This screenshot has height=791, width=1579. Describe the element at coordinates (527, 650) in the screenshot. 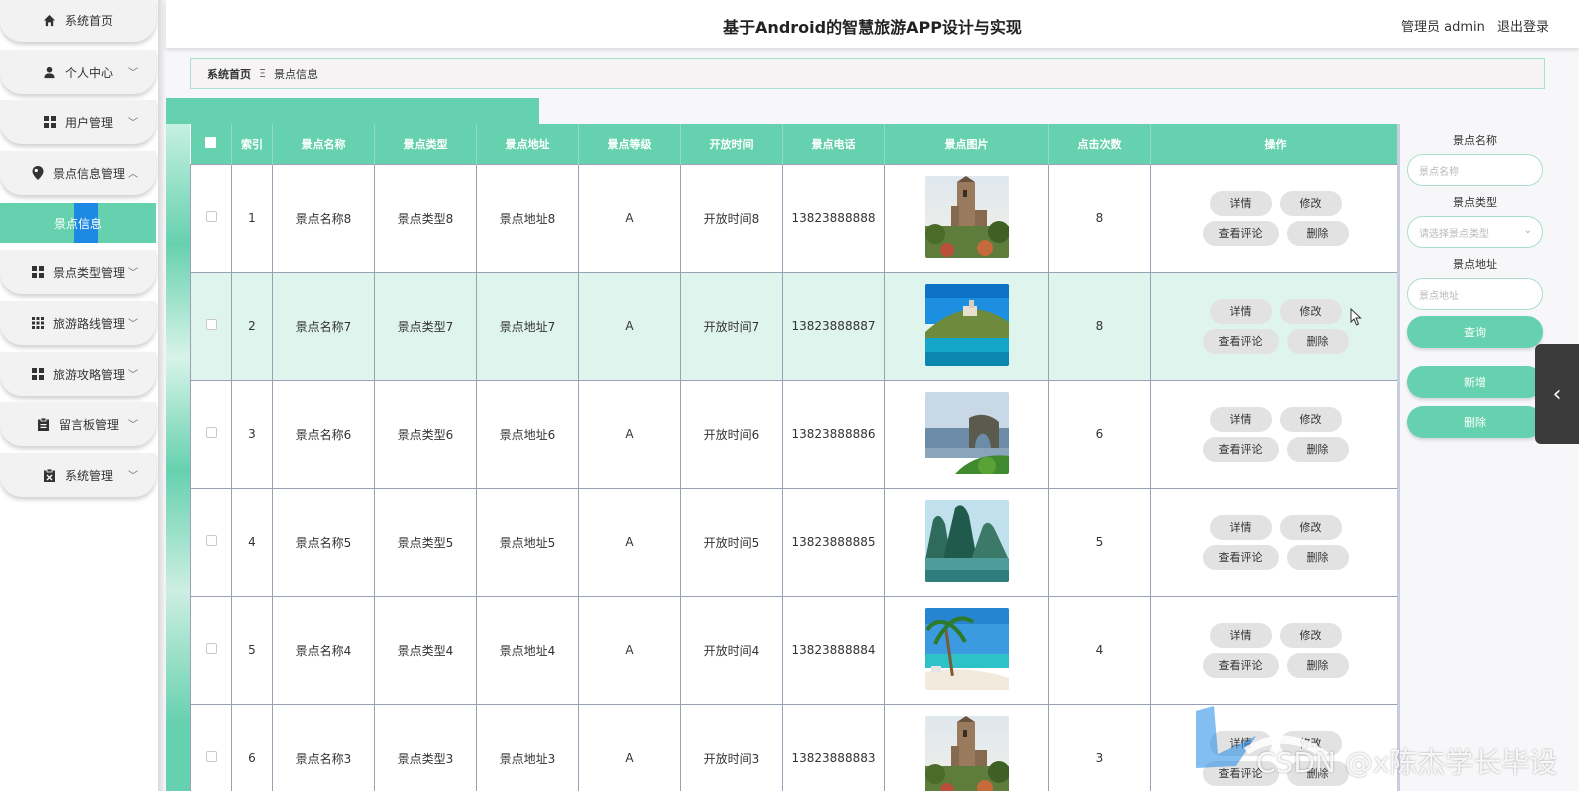

I see `address-cell: 景点地址4` at that location.